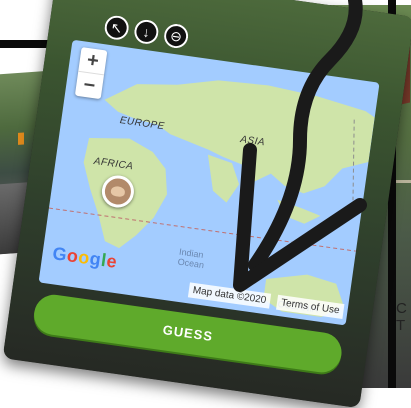 The width and height of the screenshot is (411, 408). I want to click on map-label-indian-ocean: Indian Ocean, so click(191, 258).